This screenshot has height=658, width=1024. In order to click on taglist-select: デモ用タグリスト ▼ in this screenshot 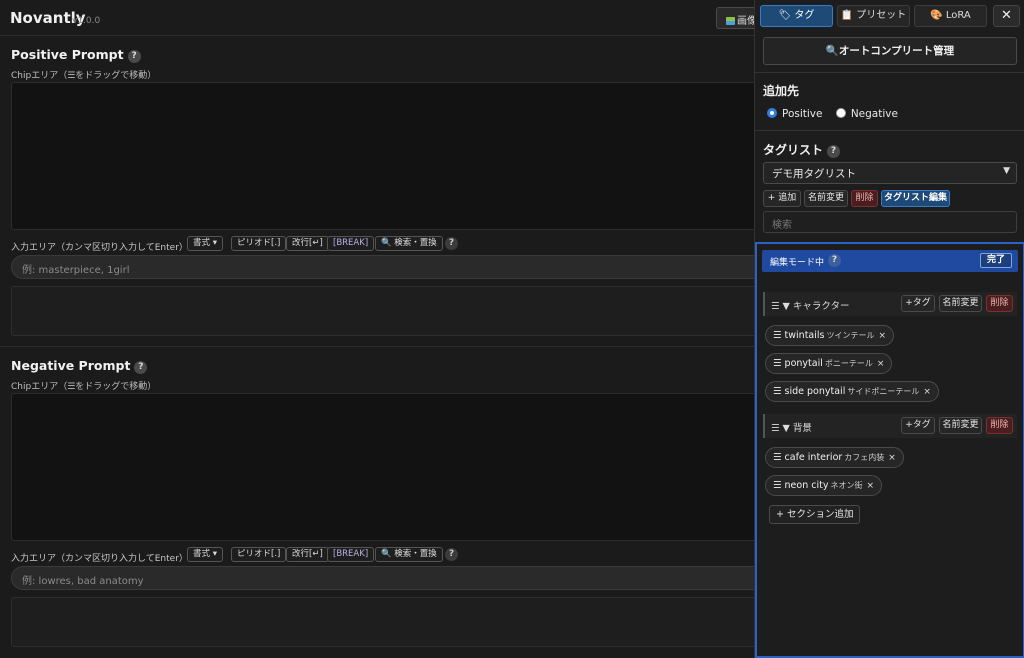, I will do `click(890, 173)`.